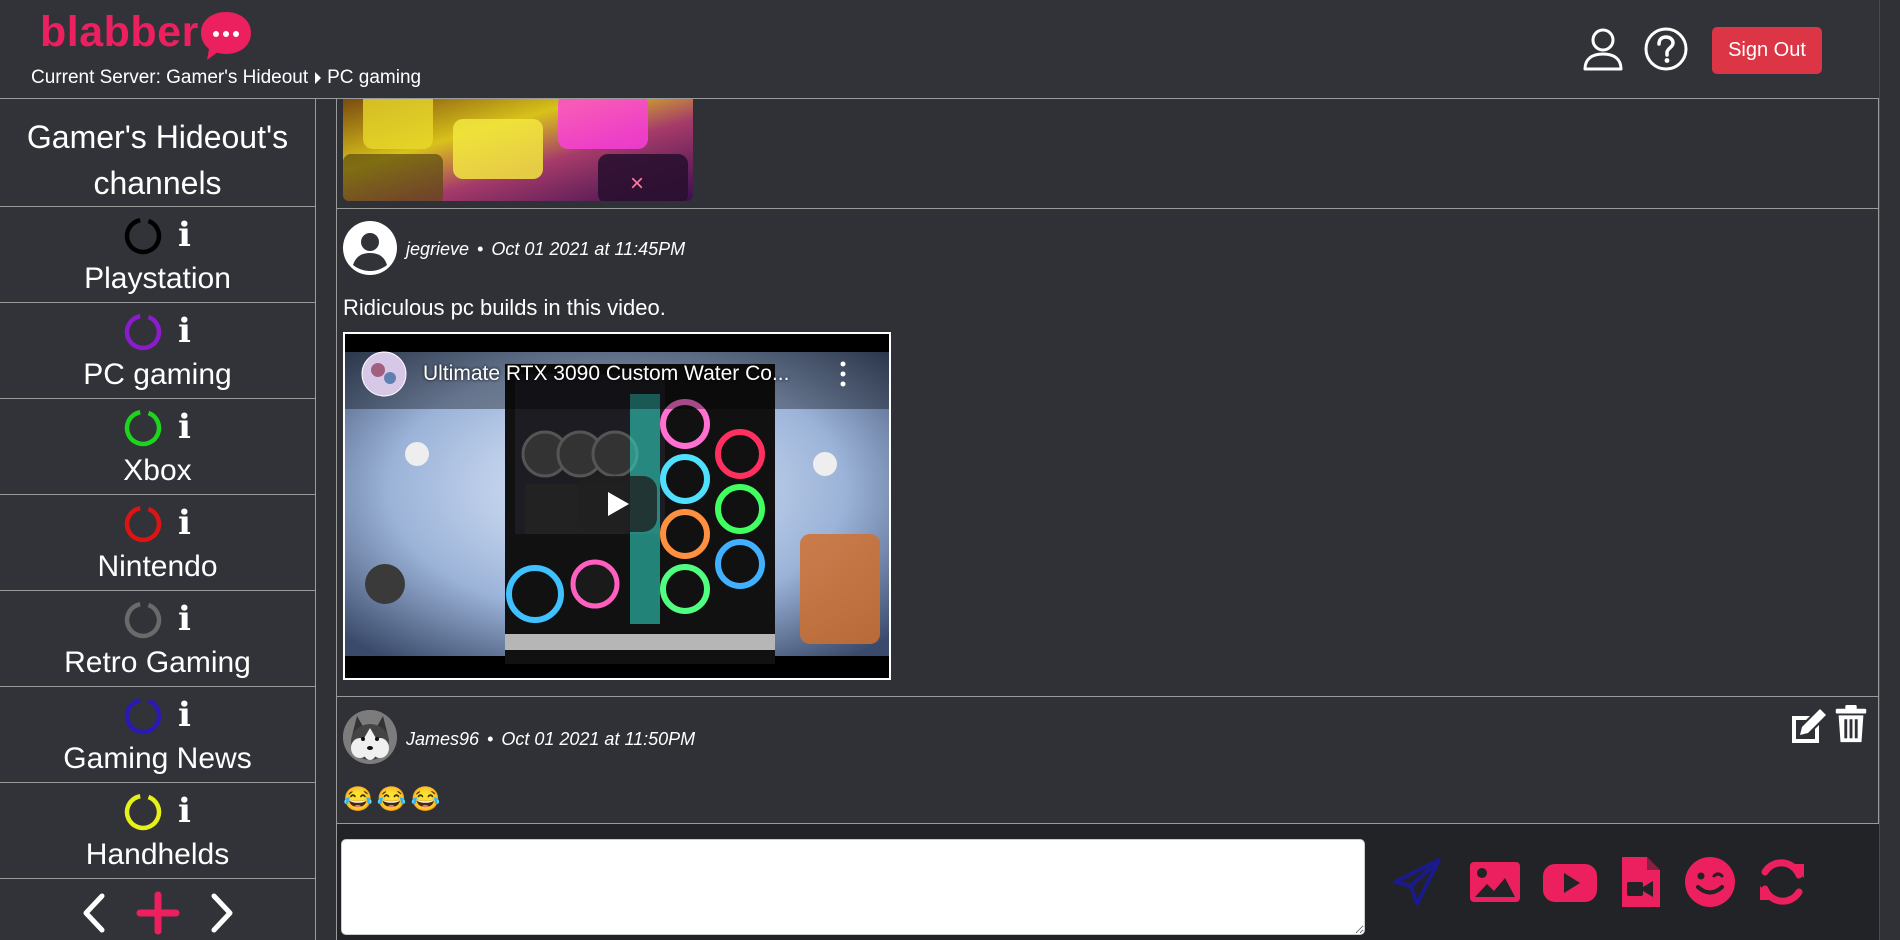  I want to click on breadcrumb-server: Current Server: Gamer's Hideout, so click(170, 77).